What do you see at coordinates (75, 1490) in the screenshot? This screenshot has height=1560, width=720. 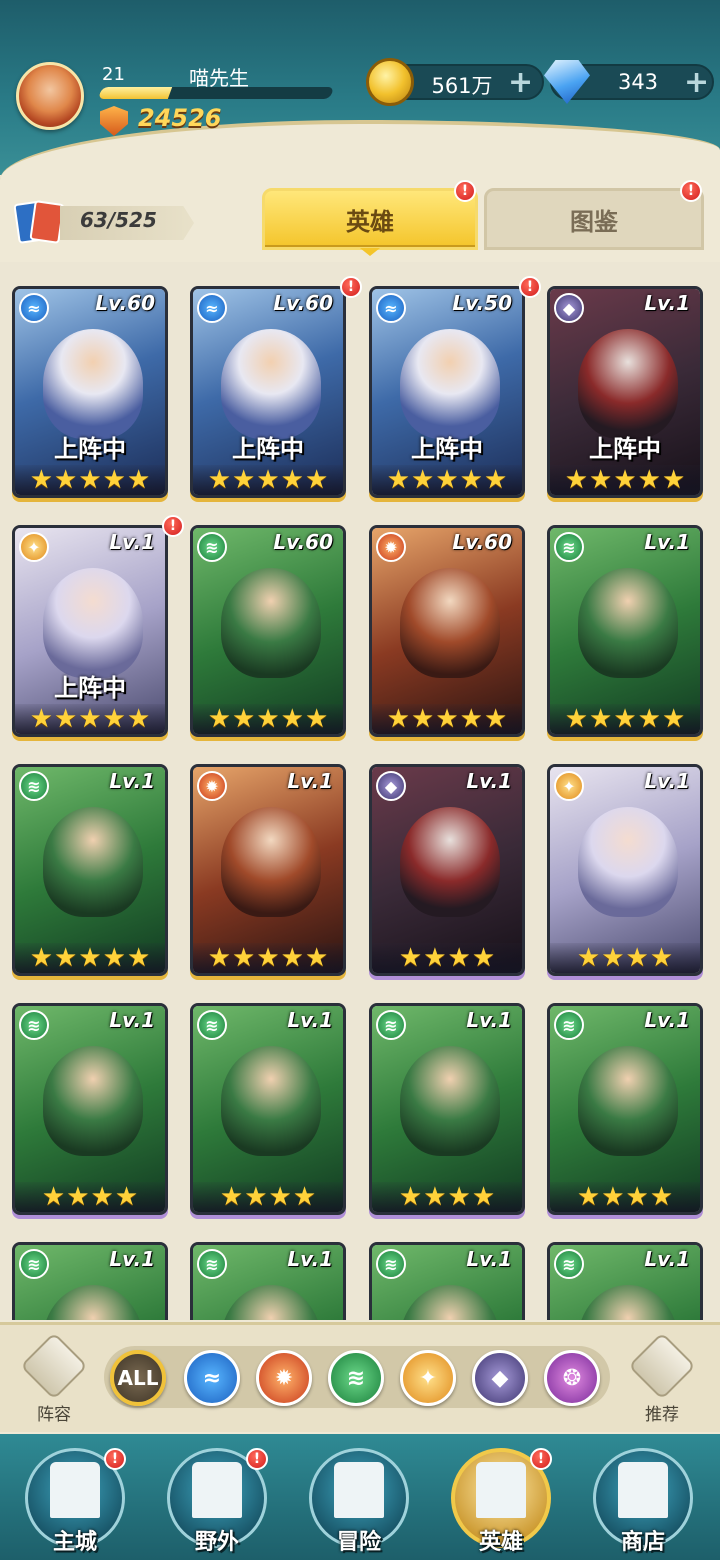 I see `castle-icon` at bounding box center [75, 1490].